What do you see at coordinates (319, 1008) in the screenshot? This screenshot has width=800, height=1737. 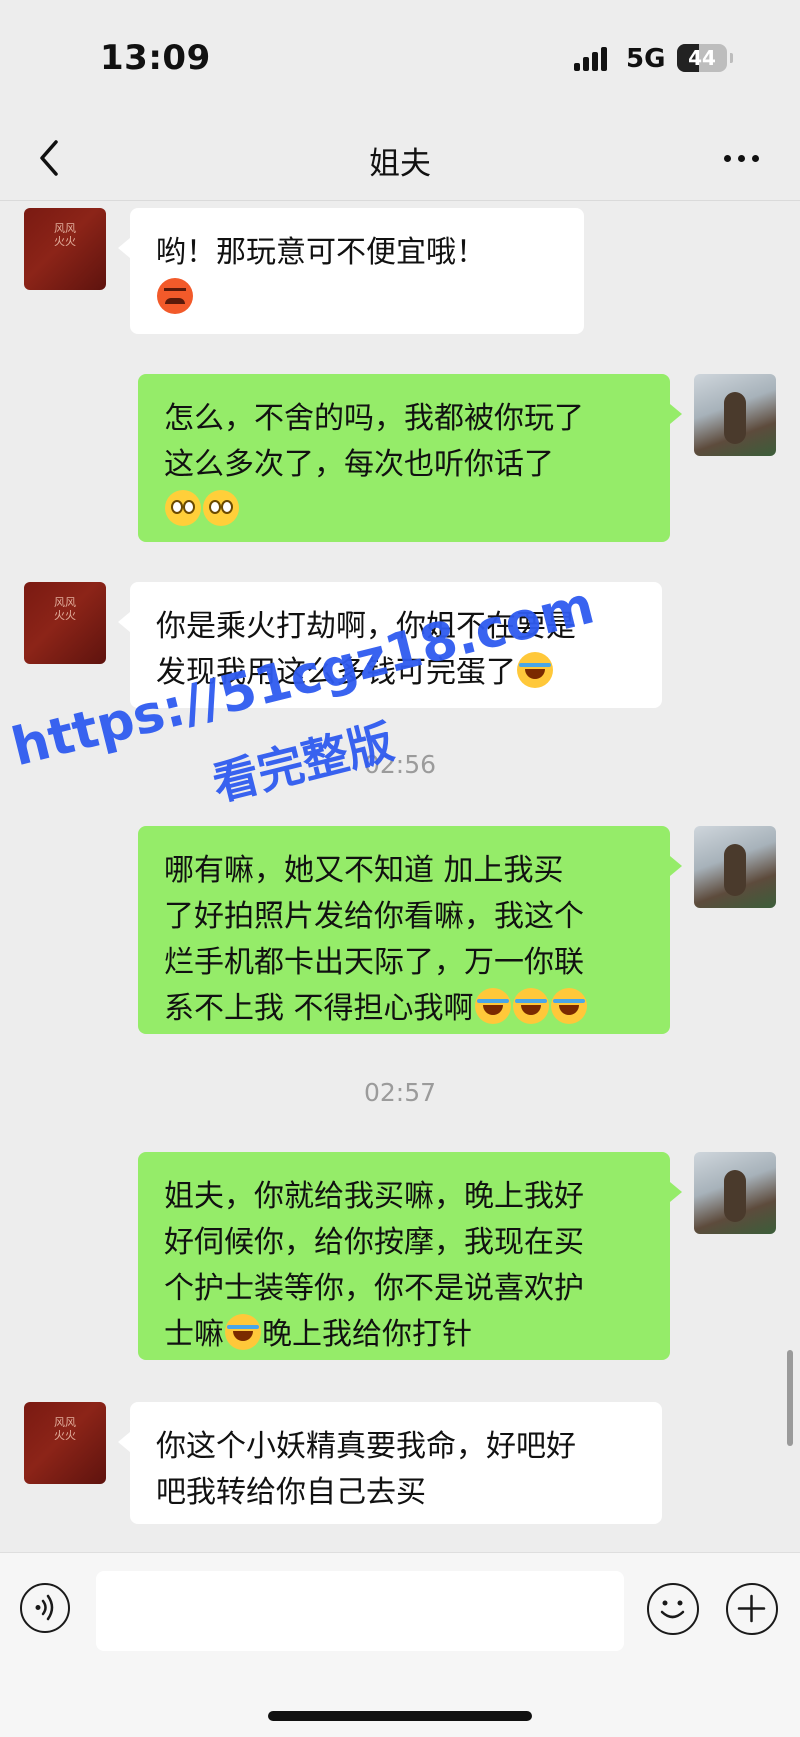 I see `message-text: 系不上我 不得担心我啊` at bounding box center [319, 1008].